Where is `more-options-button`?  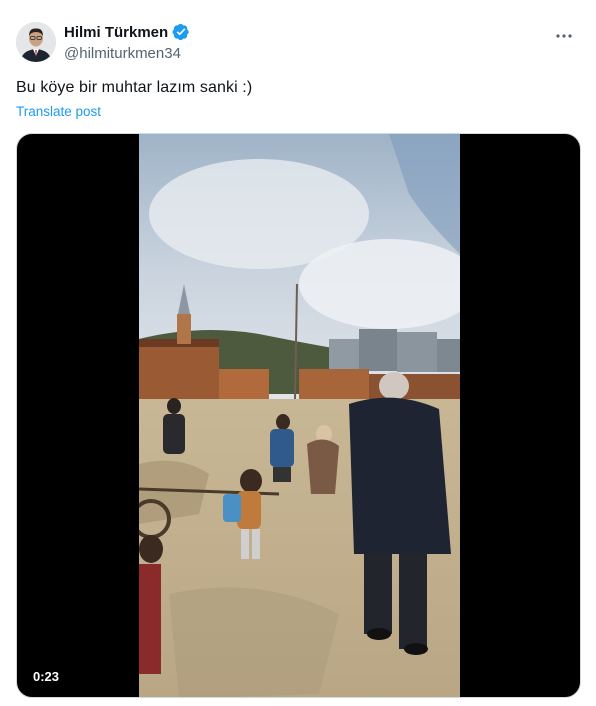 more-options-button is located at coordinates (564, 36).